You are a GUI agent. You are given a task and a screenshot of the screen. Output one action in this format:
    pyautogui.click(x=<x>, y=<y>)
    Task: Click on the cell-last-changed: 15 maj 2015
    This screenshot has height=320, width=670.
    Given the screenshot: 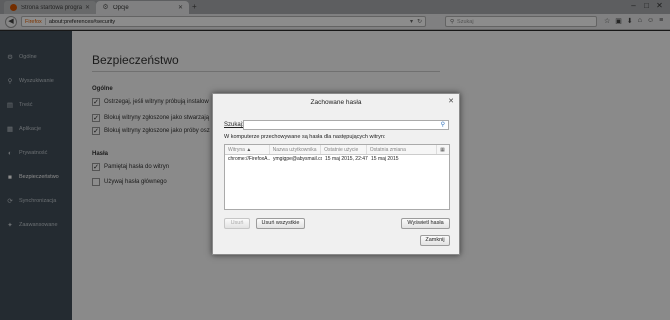 What is the action you would take?
    pyautogui.click(x=385, y=159)
    